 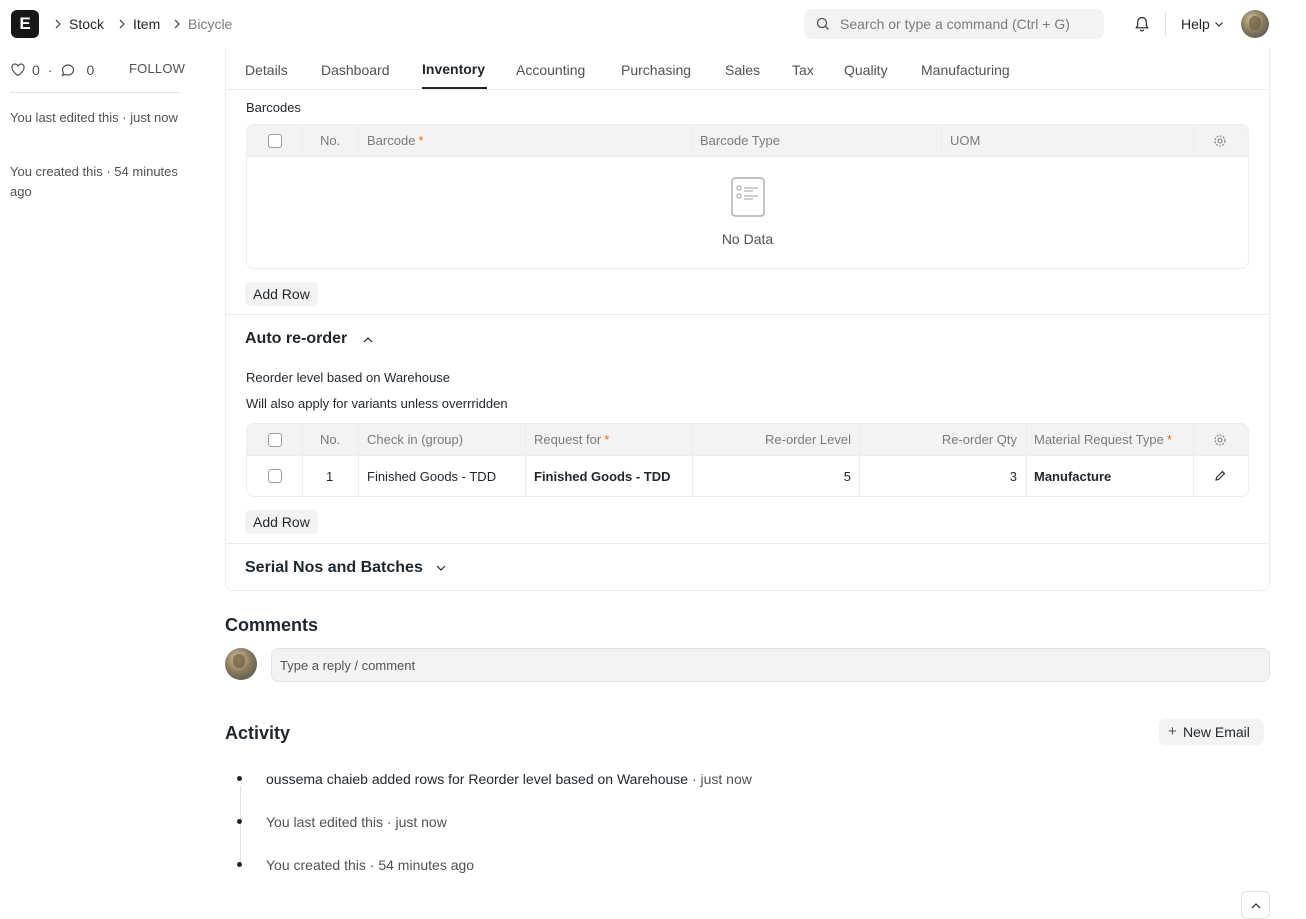 What do you see at coordinates (1072, 476) in the screenshot?
I see `row-material-request-type: Manufacture` at bounding box center [1072, 476].